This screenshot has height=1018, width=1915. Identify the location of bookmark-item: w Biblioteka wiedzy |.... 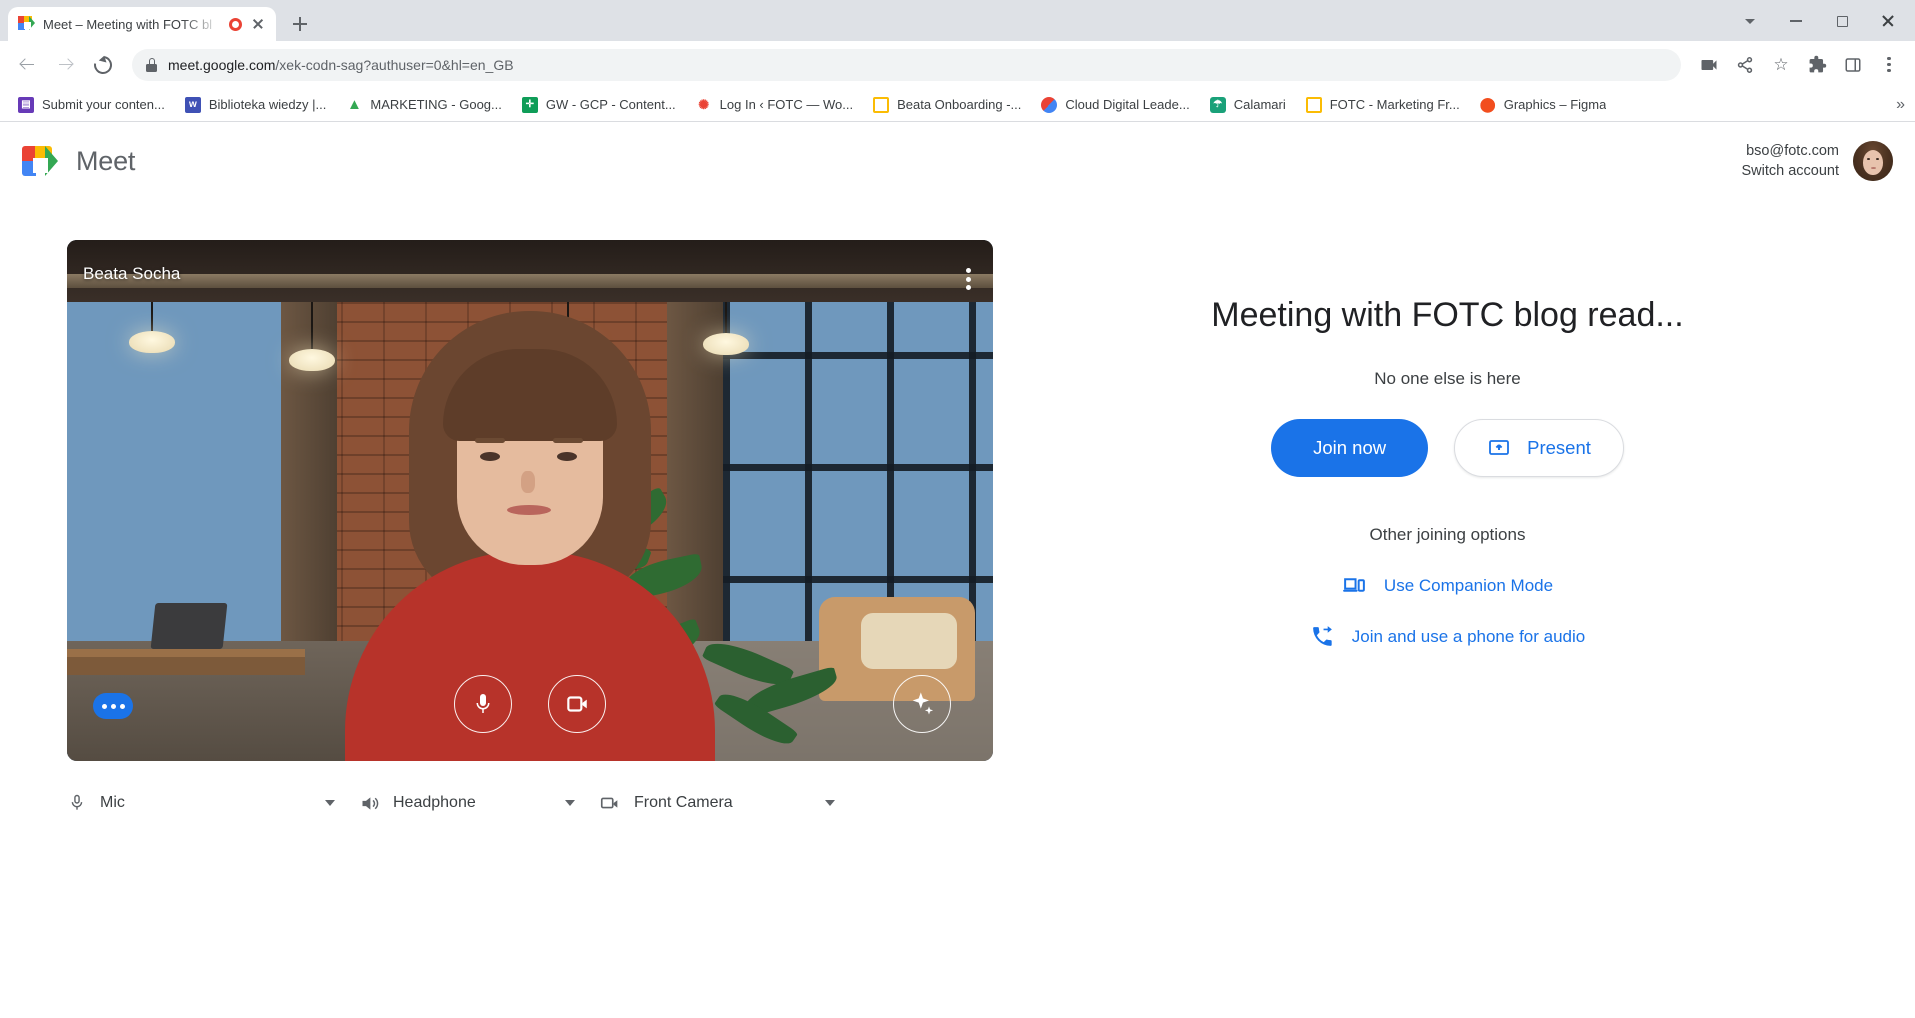
(256, 105).